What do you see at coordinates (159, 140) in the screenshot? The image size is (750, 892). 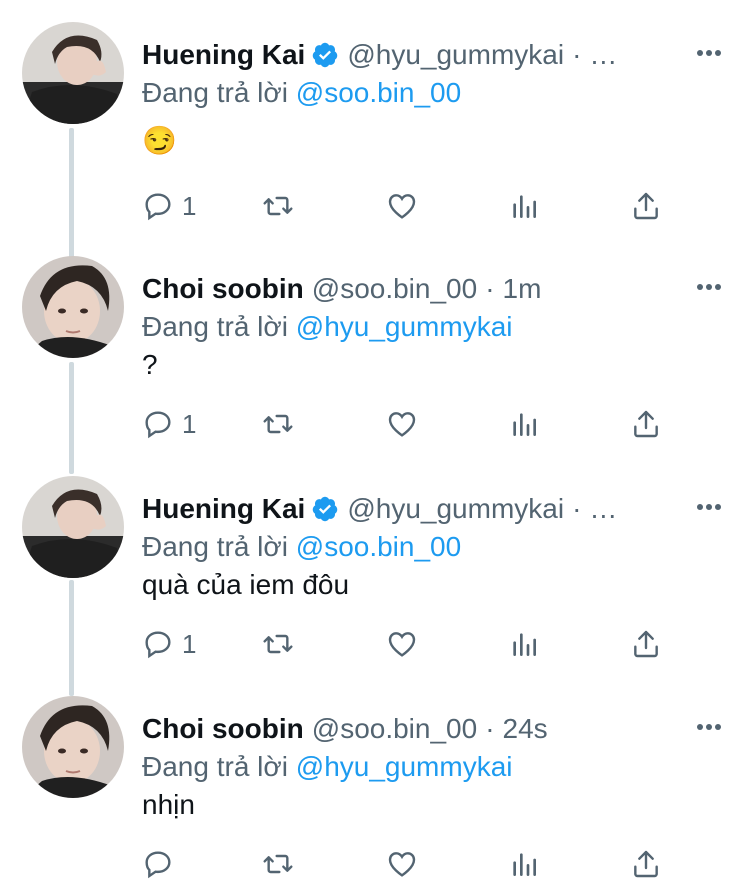 I see `tweet-text: 😏` at bounding box center [159, 140].